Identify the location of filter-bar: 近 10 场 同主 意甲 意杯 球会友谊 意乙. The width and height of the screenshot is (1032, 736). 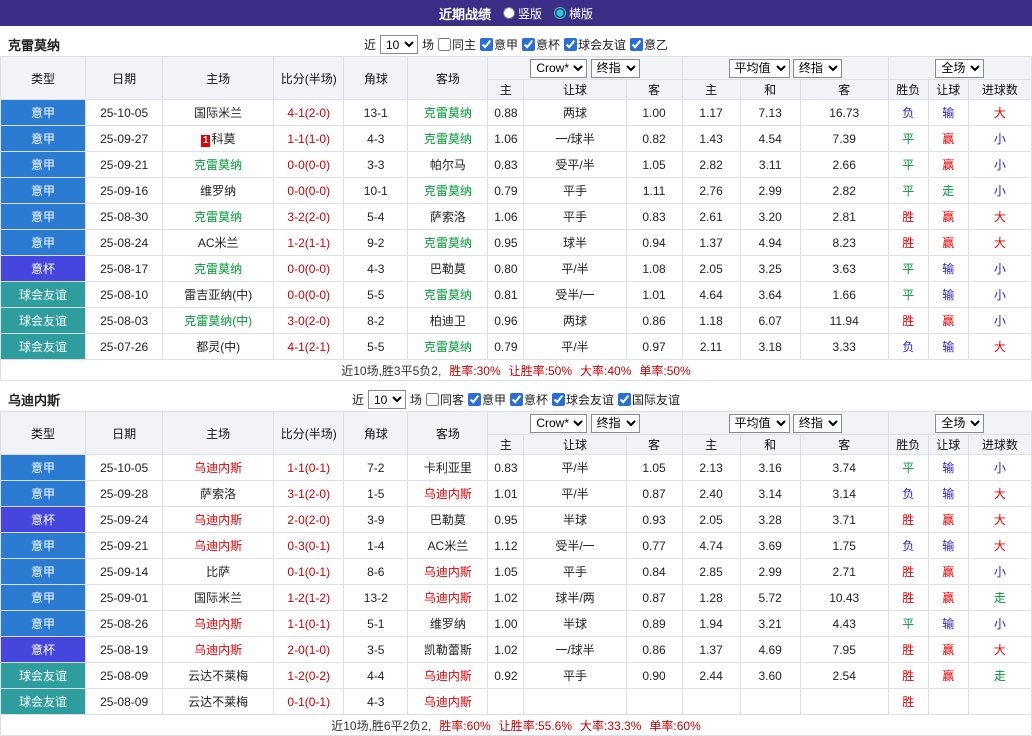
(516, 44).